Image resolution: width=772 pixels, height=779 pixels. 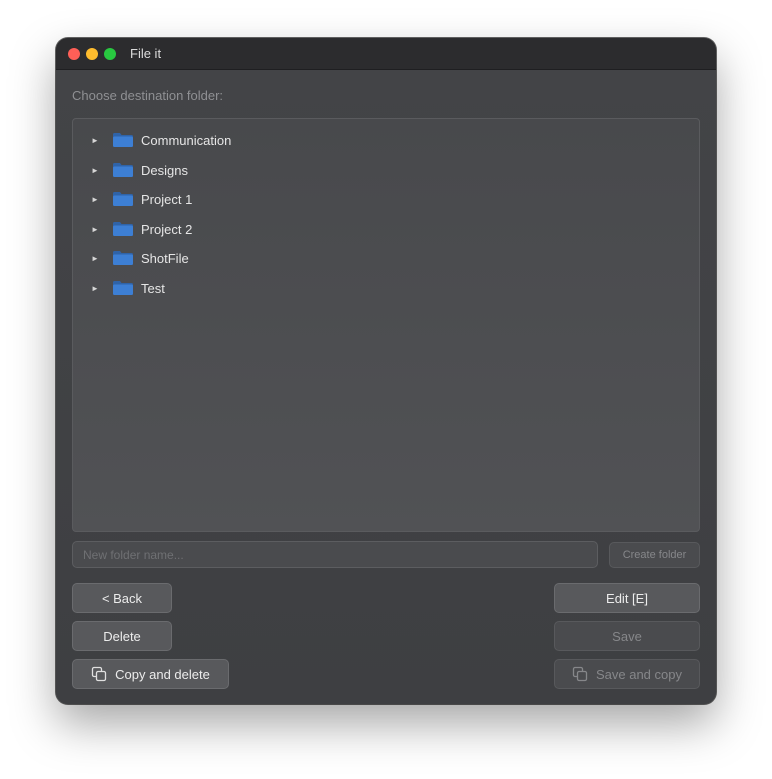 I want to click on folder-name: Project 1, so click(x=167, y=199).